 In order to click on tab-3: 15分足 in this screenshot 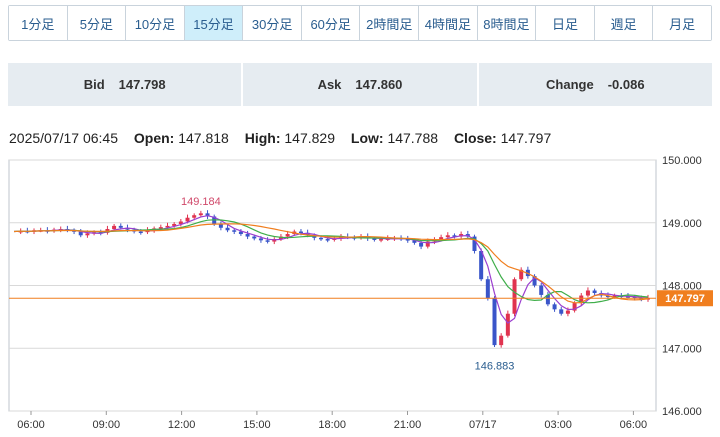, I will do `click(214, 23)`.